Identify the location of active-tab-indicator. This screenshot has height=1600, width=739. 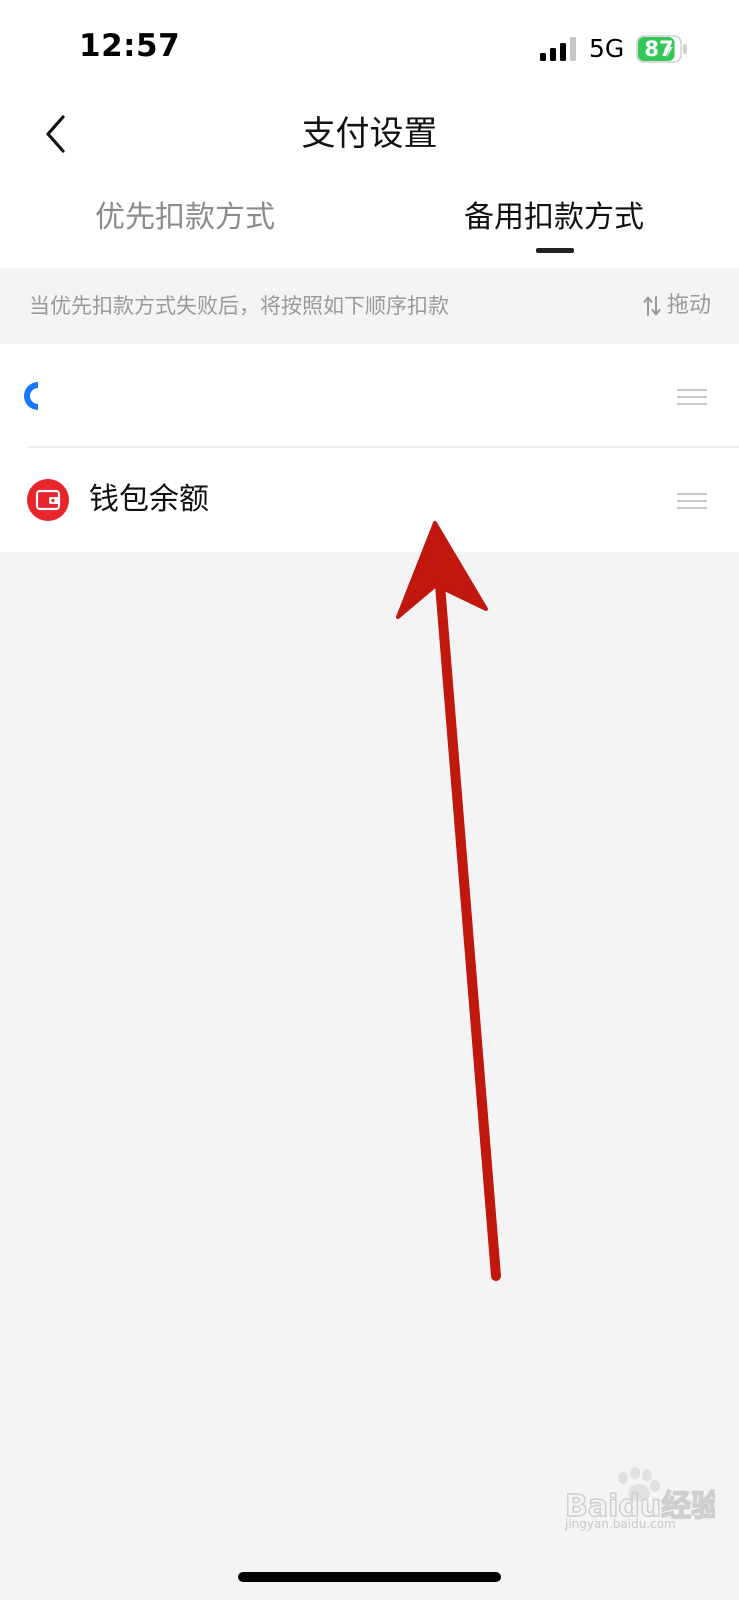
(555, 250).